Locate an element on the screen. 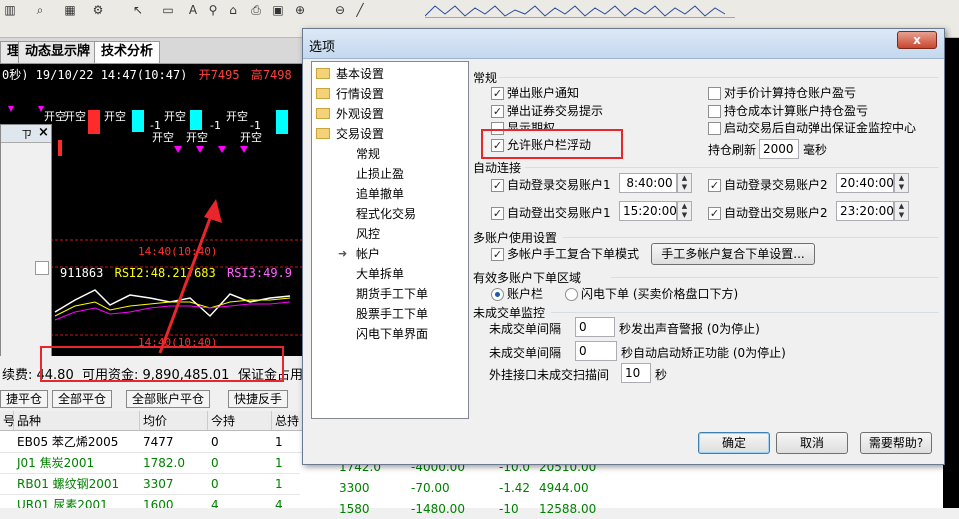 Image resolution: width=959 pixels, height=519 pixels. tab-dynamic-board: 动态显示牌 is located at coordinates (58, 52).